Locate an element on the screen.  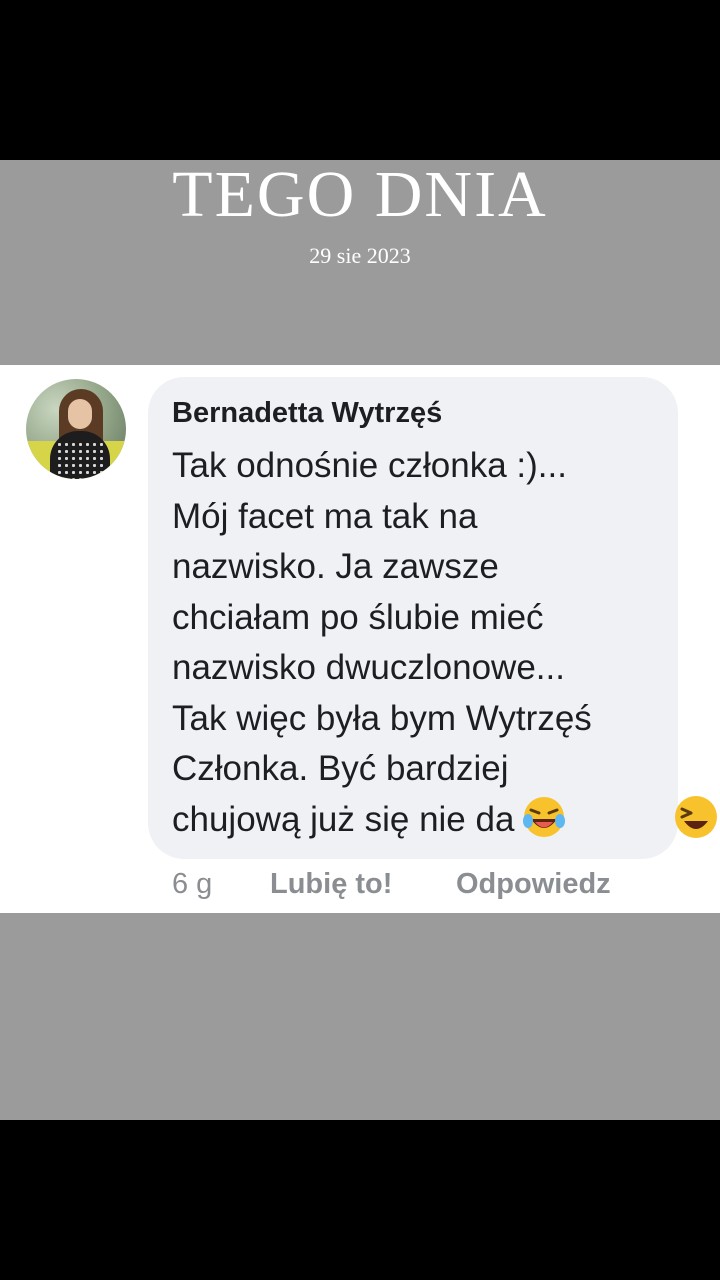
comment-line: Mój facet ma tak na is located at coordinates (325, 516).